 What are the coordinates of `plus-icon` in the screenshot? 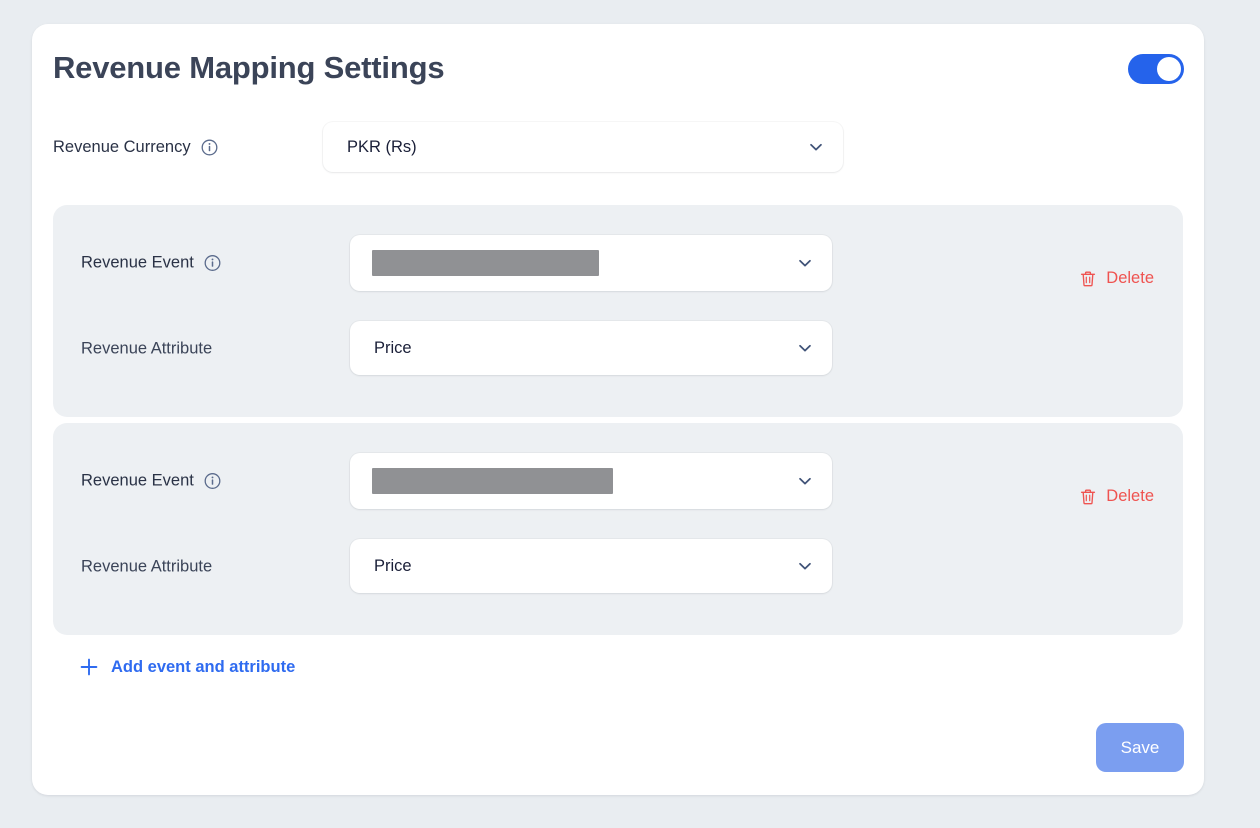 It's located at (89, 667).